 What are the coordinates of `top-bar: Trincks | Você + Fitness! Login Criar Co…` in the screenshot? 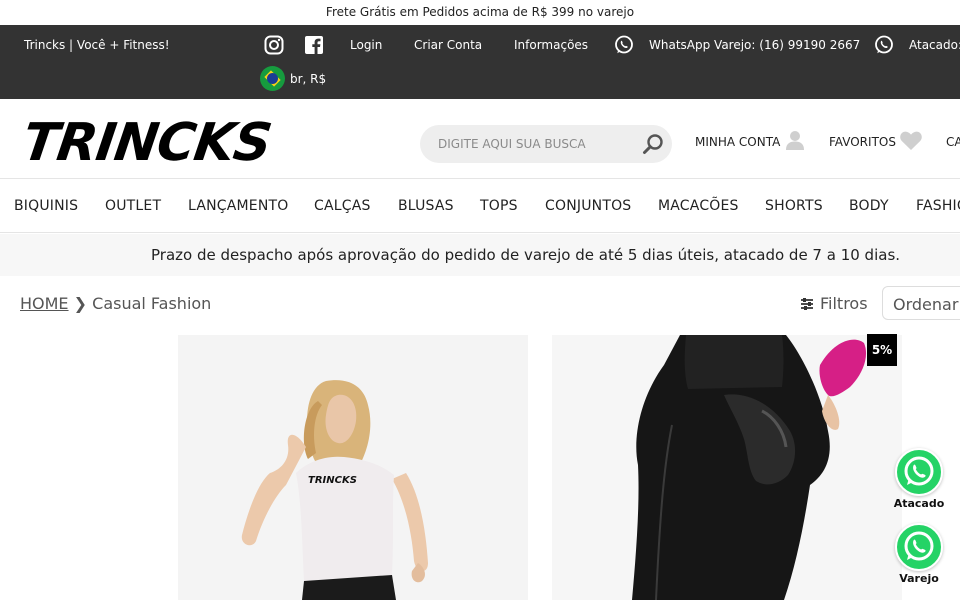 It's located at (480, 62).